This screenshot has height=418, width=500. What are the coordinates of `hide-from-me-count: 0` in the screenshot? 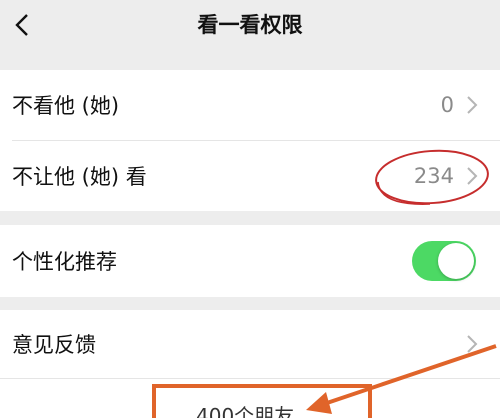 It's located at (447, 105).